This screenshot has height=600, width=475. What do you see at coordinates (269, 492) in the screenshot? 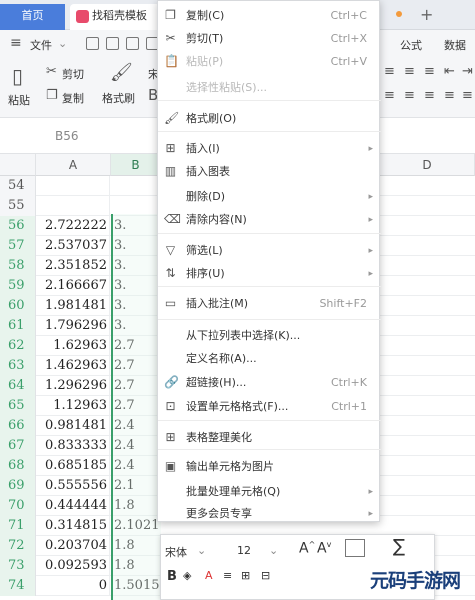
I see `context-menu-item: 批量处理单元格(Q) ▸` at bounding box center [269, 492].